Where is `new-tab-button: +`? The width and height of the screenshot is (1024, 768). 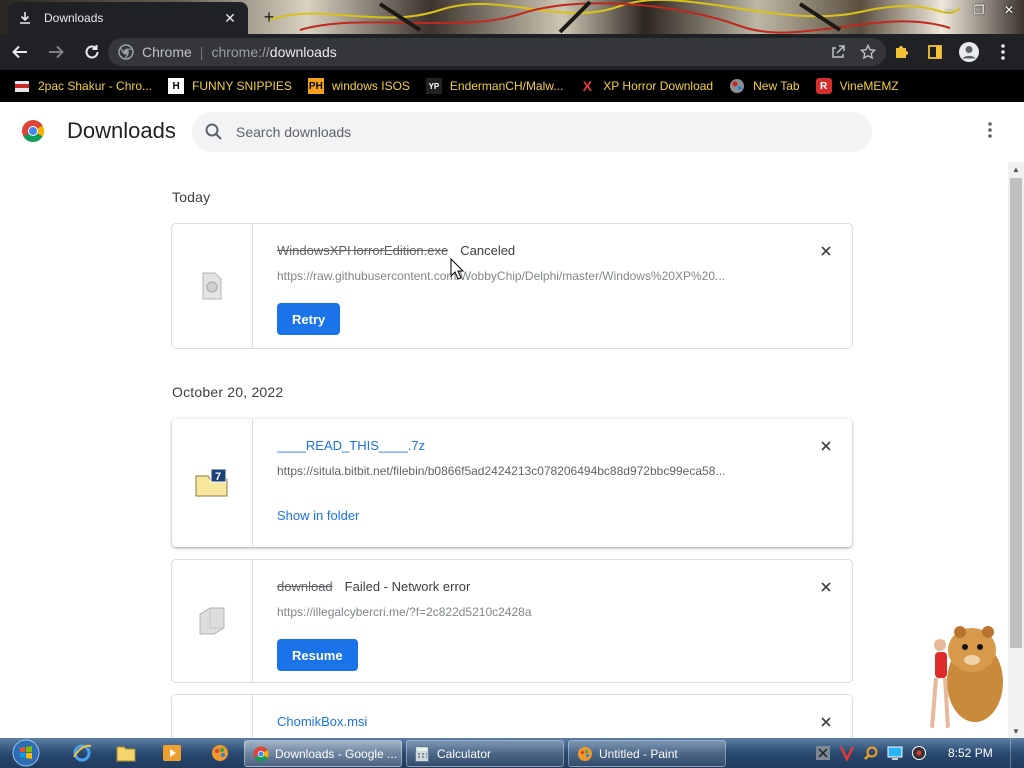 new-tab-button: + is located at coordinates (269, 17).